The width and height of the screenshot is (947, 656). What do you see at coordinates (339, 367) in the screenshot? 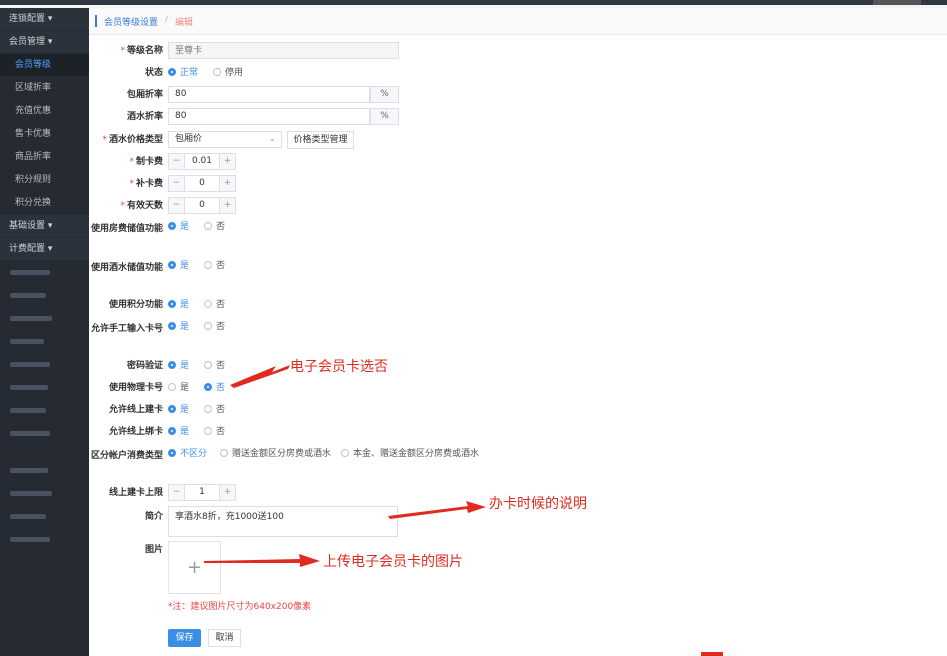
I see `annotation-physical-card: 电子会员卡选否` at bounding box center [339, 367].